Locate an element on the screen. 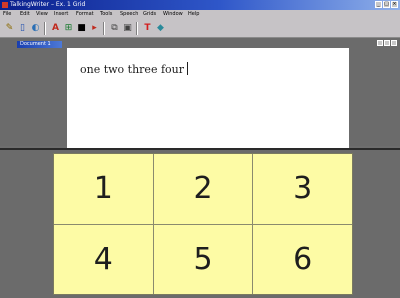 The height and width of the screenshot is (298, 400). minimize-button: _ is located at coordinates (378, 4).